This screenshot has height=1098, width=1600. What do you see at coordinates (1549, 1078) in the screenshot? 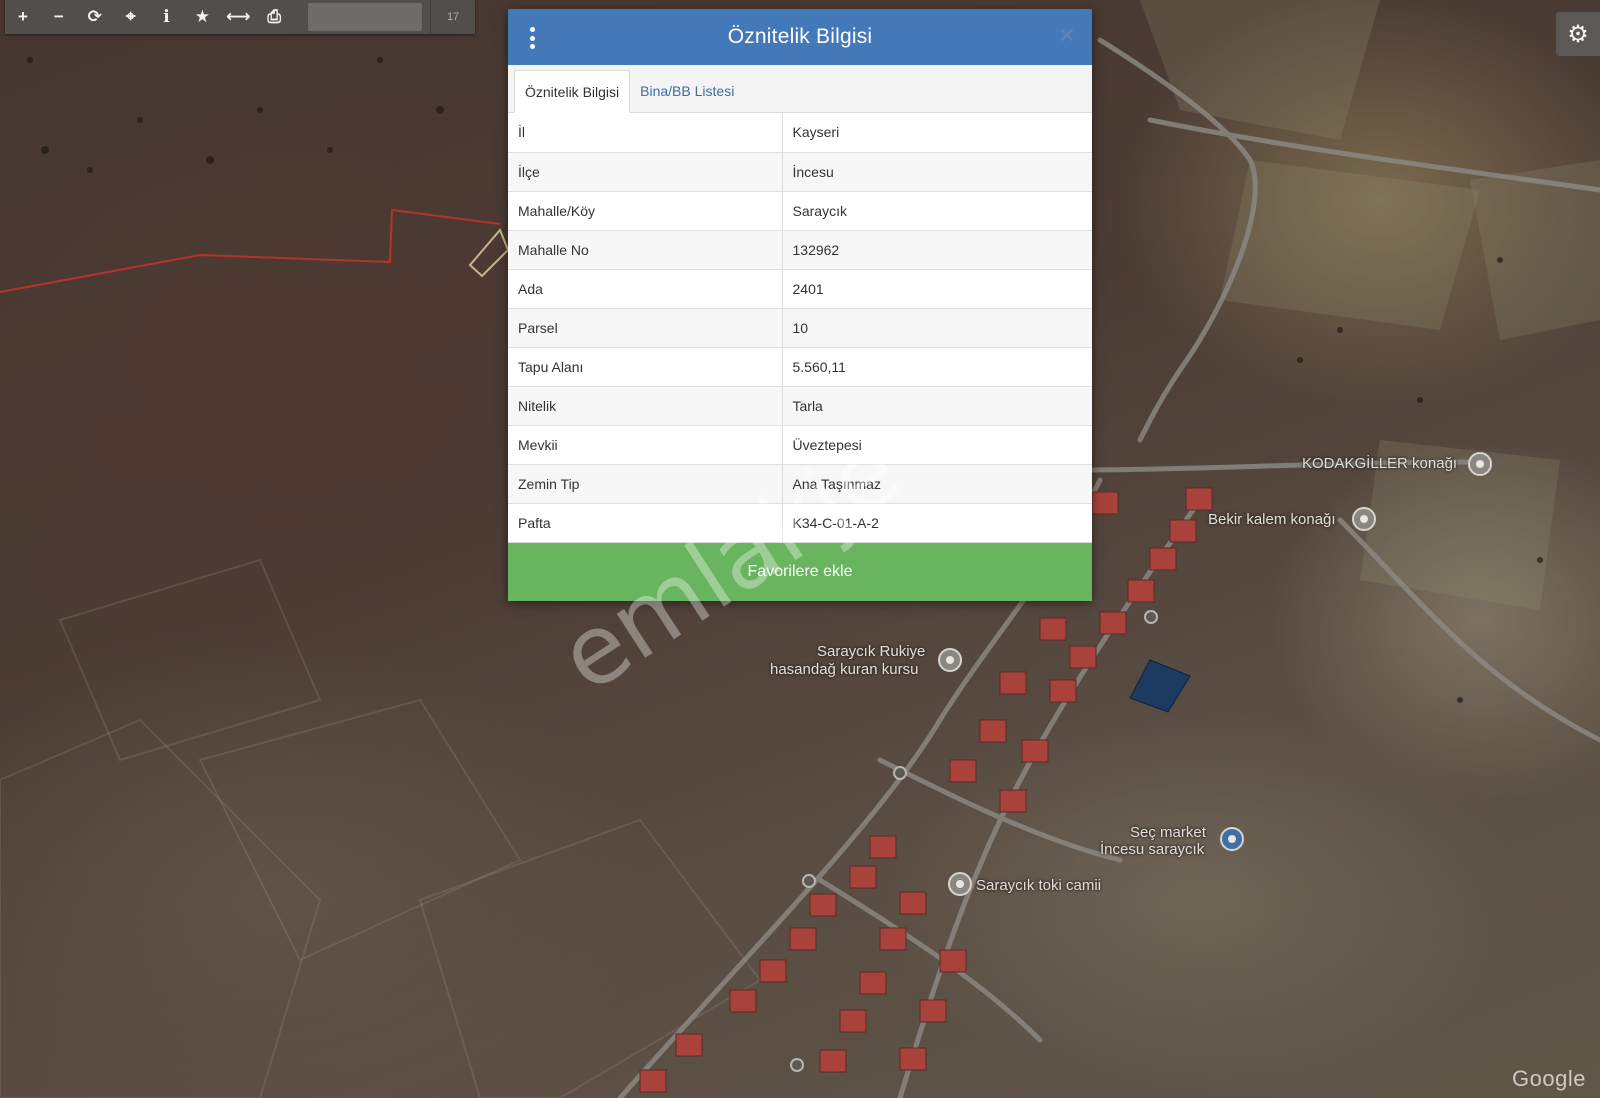
I see `google-attribution: Google` at bounding box center [1549, 1078].